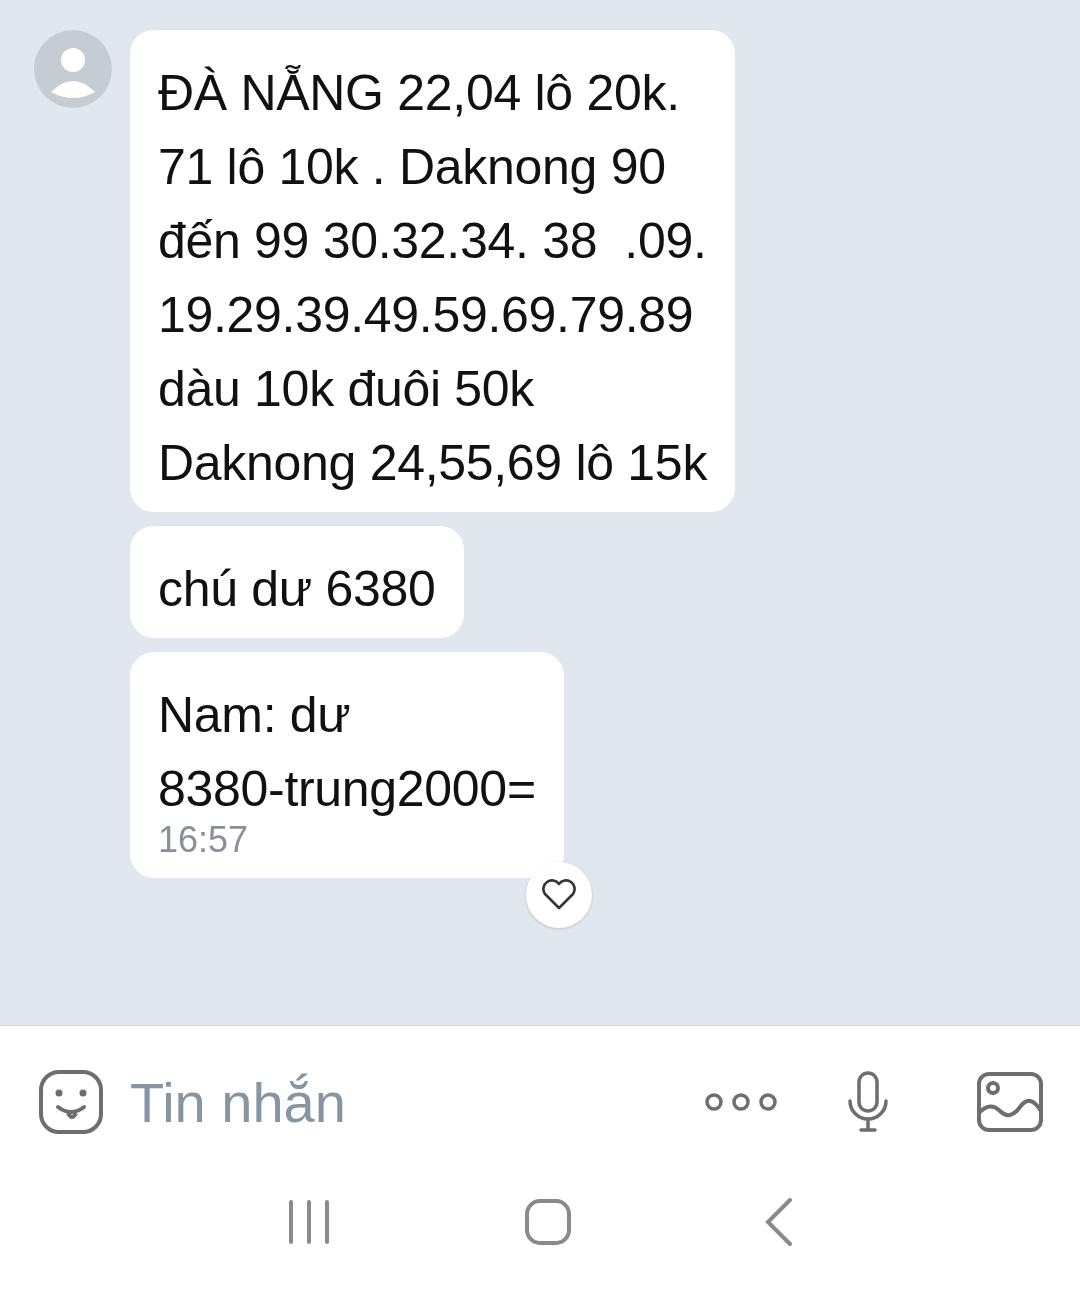  Describe the element at coordinates (548, 1222) in the screenshot. I see `home-icon` at that location.